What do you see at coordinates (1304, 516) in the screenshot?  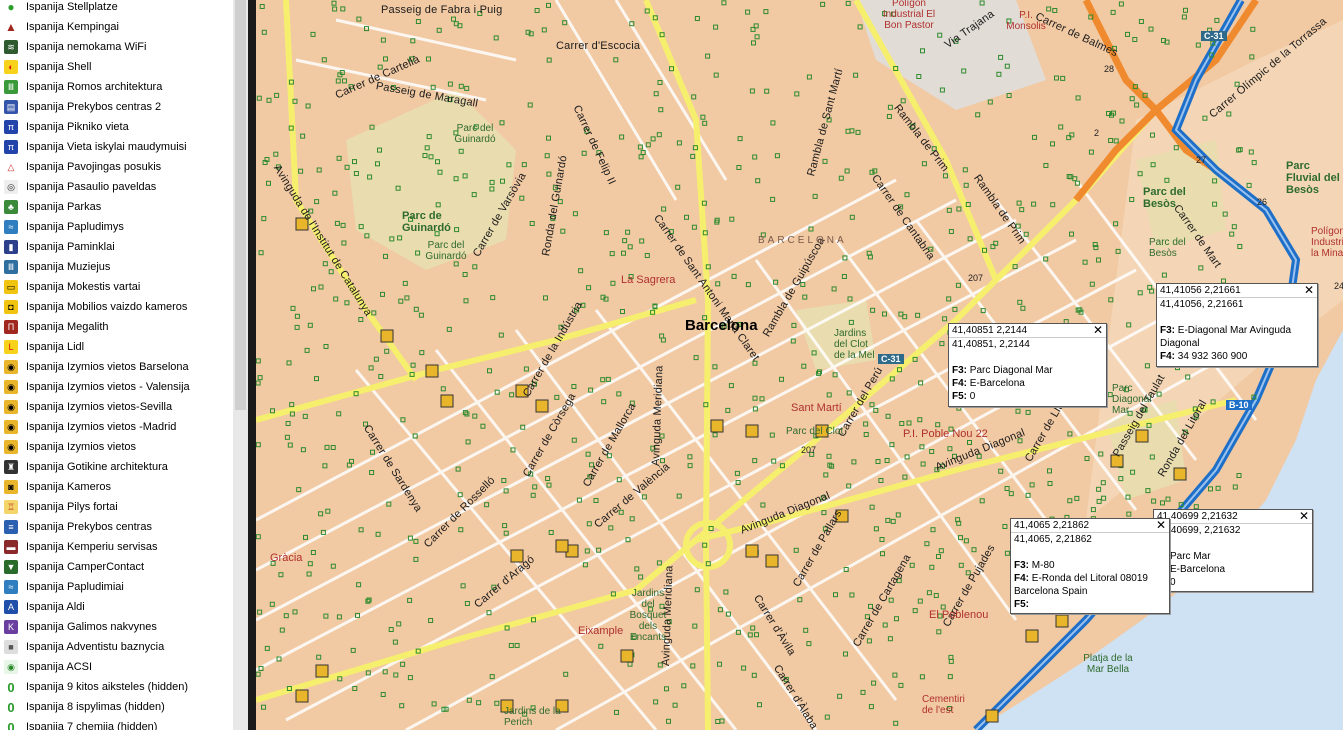 I see `close-icon: ✕` at bounding box center [1304, 516].